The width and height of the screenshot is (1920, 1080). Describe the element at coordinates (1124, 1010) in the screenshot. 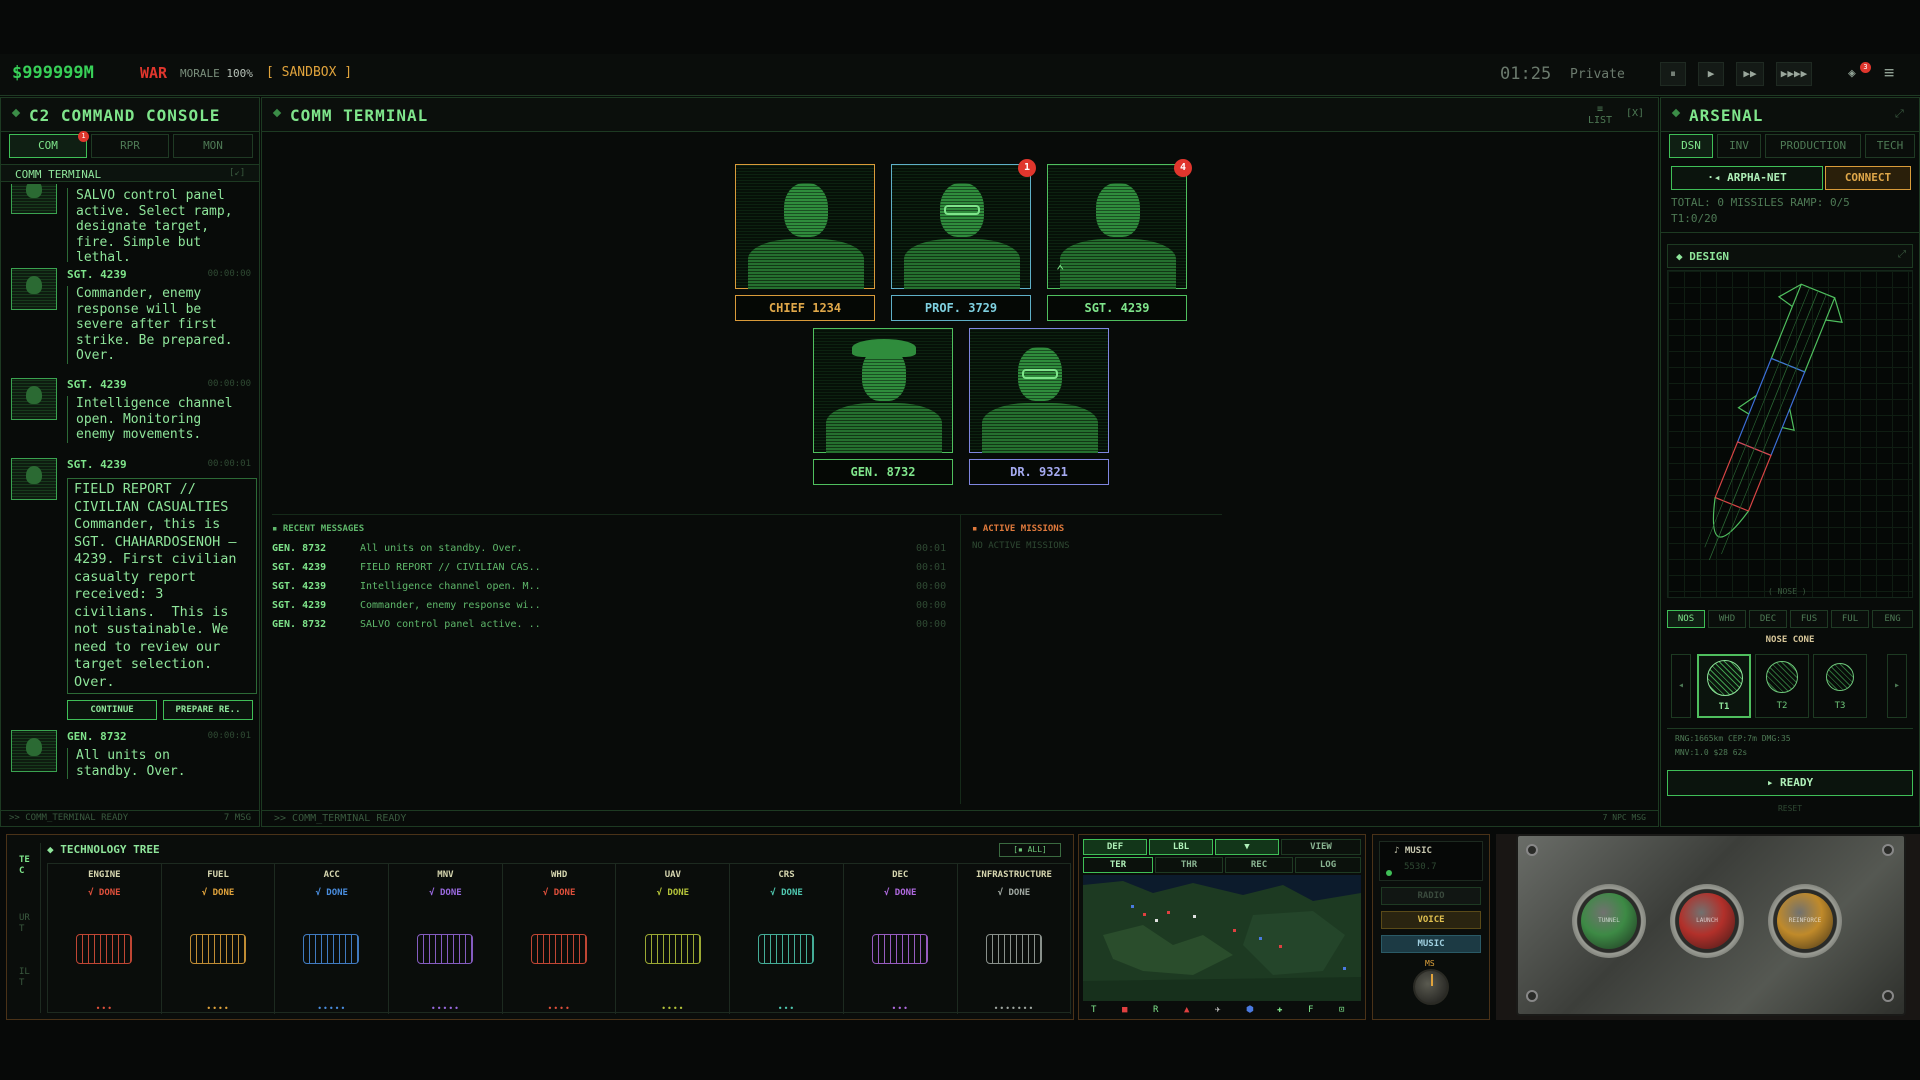

I see `map-legend-icon: ■` at that location.